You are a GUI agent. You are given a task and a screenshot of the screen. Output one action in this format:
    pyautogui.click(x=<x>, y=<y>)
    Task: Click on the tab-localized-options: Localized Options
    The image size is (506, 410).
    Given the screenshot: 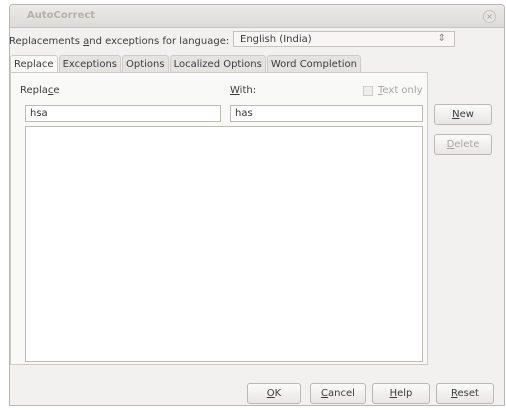 What is the action you would take?
    pyautogui.click(x=217, y=64)
    